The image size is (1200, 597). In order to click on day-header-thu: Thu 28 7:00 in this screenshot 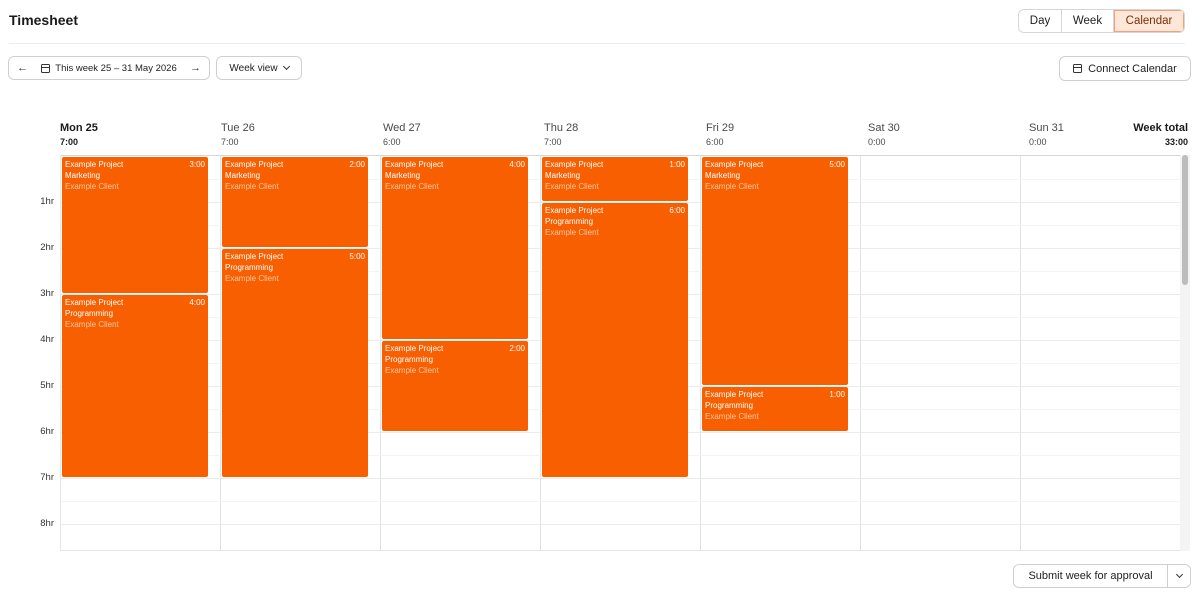, I will do `click(614, 134)`.